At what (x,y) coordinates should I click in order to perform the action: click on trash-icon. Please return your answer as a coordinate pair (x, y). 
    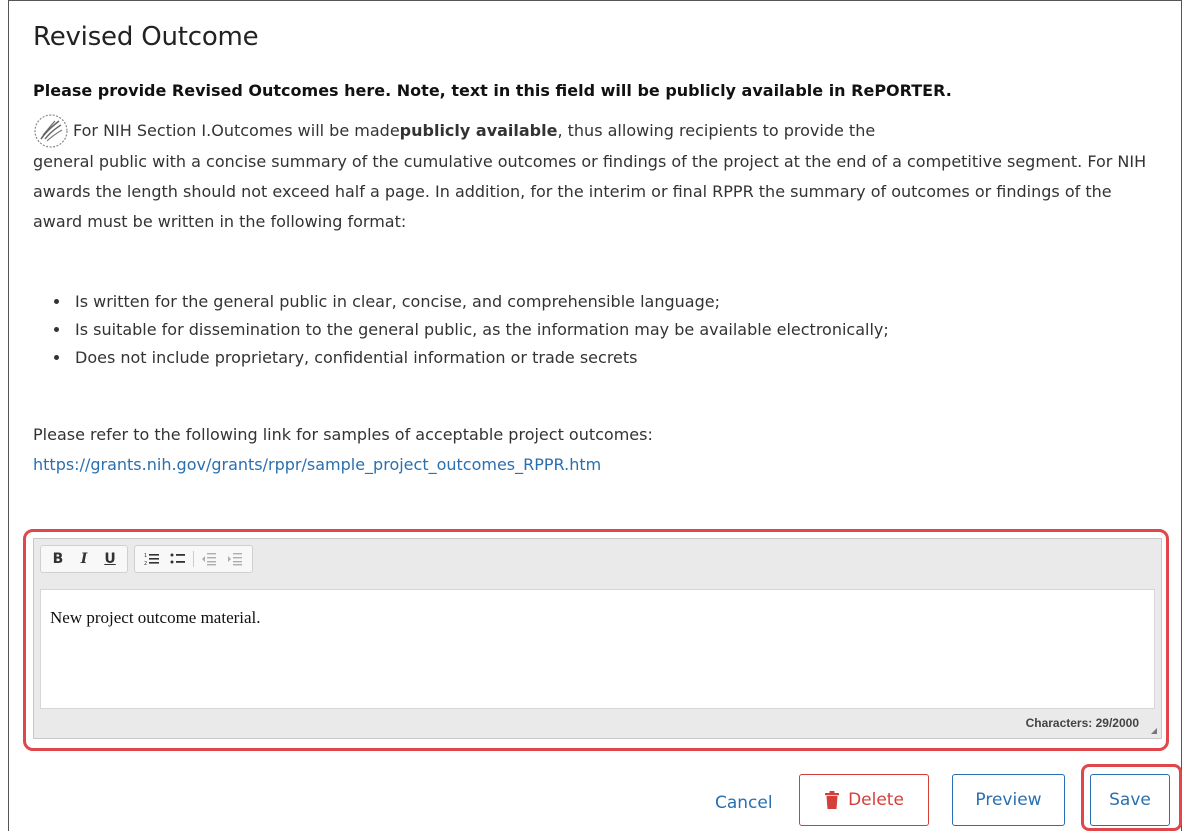
    Looking at the image, I should click on (832, 800).